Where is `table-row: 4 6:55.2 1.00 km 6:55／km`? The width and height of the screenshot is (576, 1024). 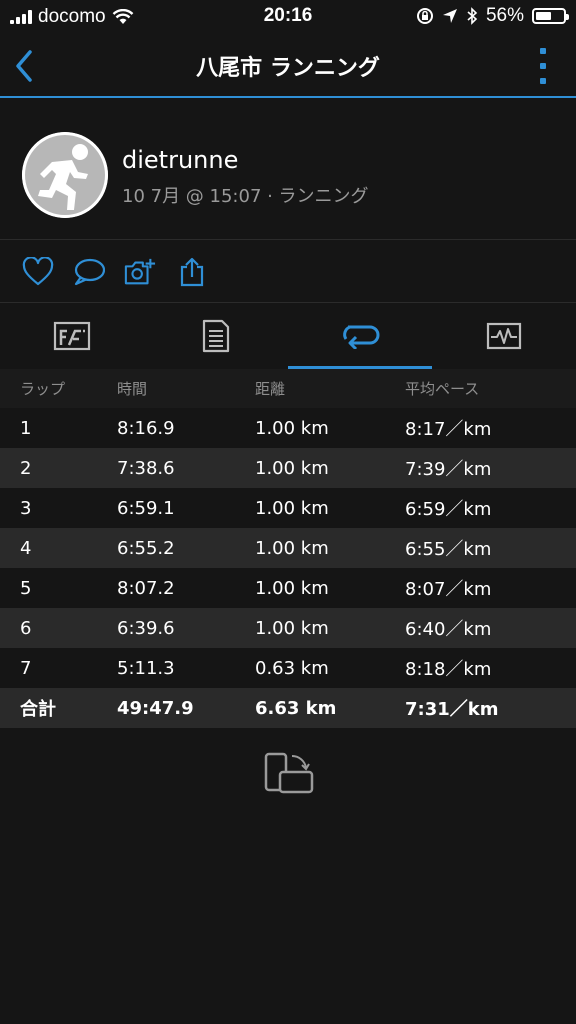 table-row: 4 6:55.2 1.00 km 6:55／km is located at coordinates (288, 548).